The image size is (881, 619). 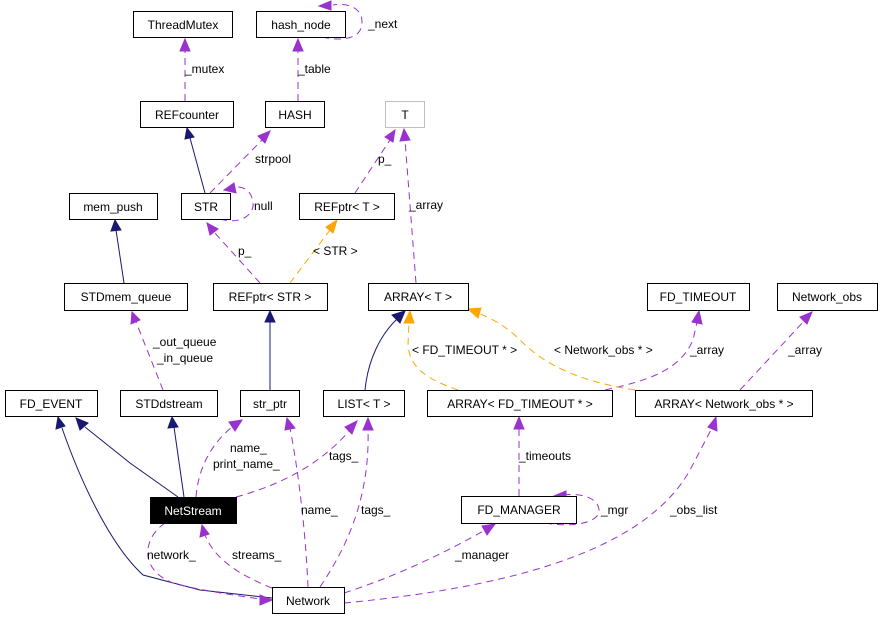 I want to click on node-stdmem-queue: STDmem_queue, so click(x=126, y=297).